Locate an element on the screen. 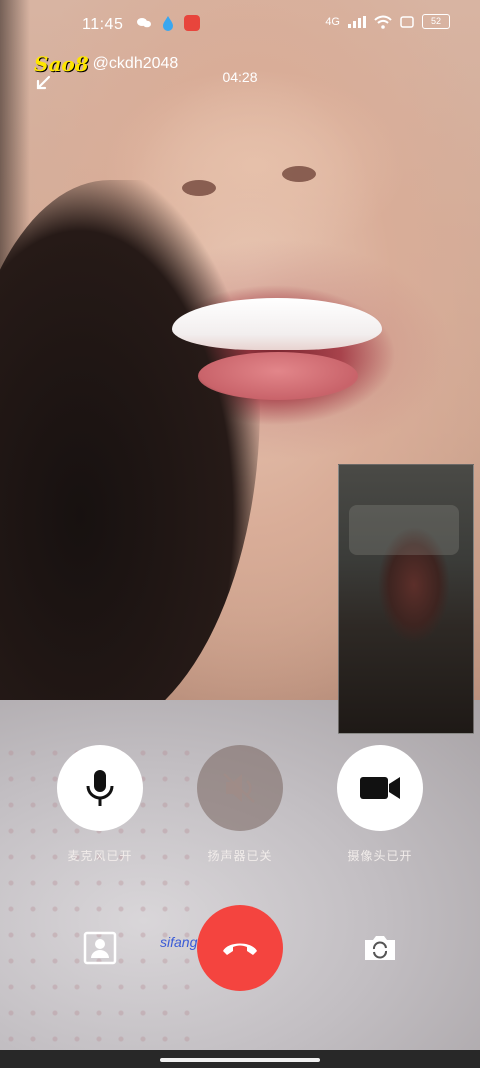  camera-toggle-button is located at coordinates (380, 788).